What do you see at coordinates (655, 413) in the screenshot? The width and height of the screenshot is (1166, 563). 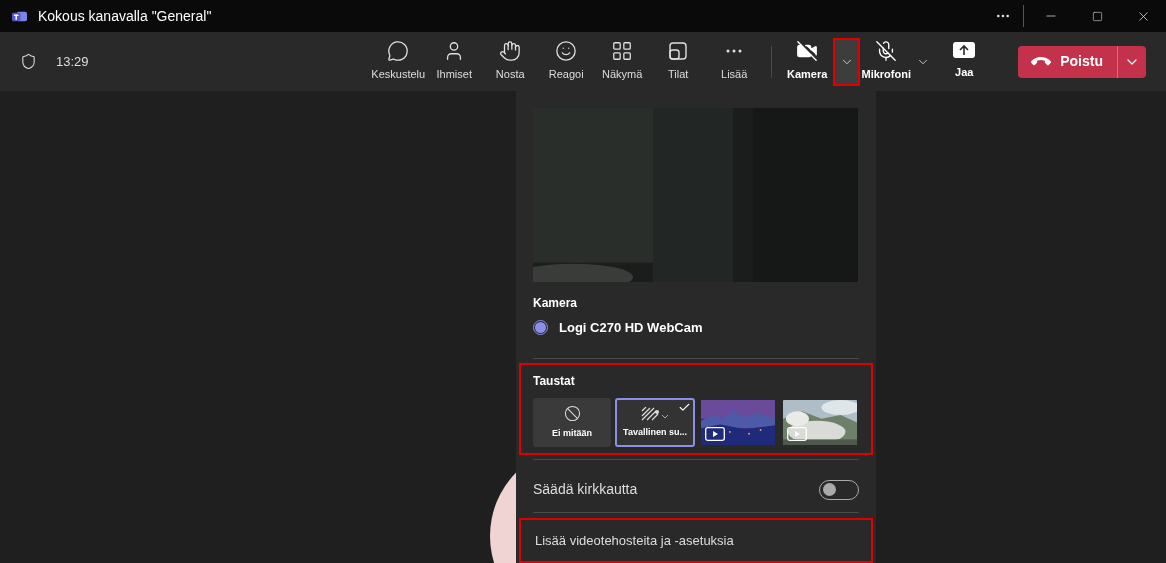 I see `blur-icon` at bounding box center [655, 413].